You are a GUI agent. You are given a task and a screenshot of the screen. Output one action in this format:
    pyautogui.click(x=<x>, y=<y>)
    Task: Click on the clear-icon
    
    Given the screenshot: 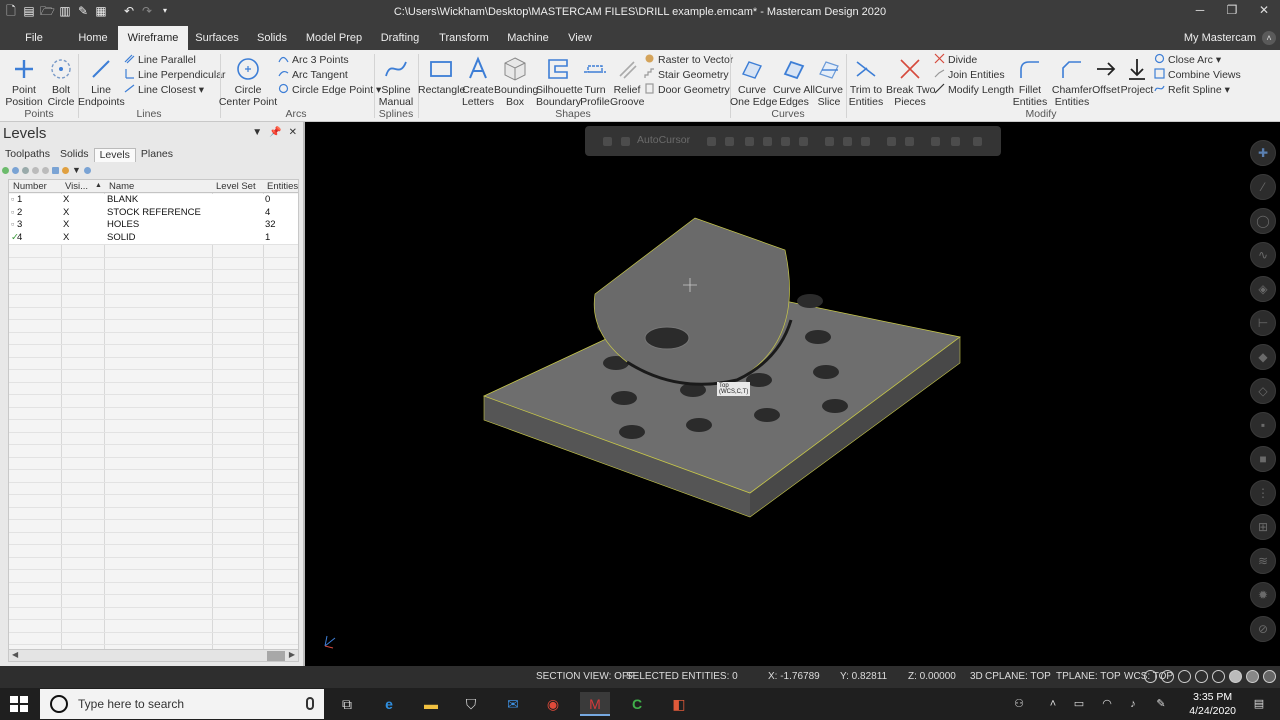 What is the action you would take?
    pyautogui.click(x=977, y=141)
    